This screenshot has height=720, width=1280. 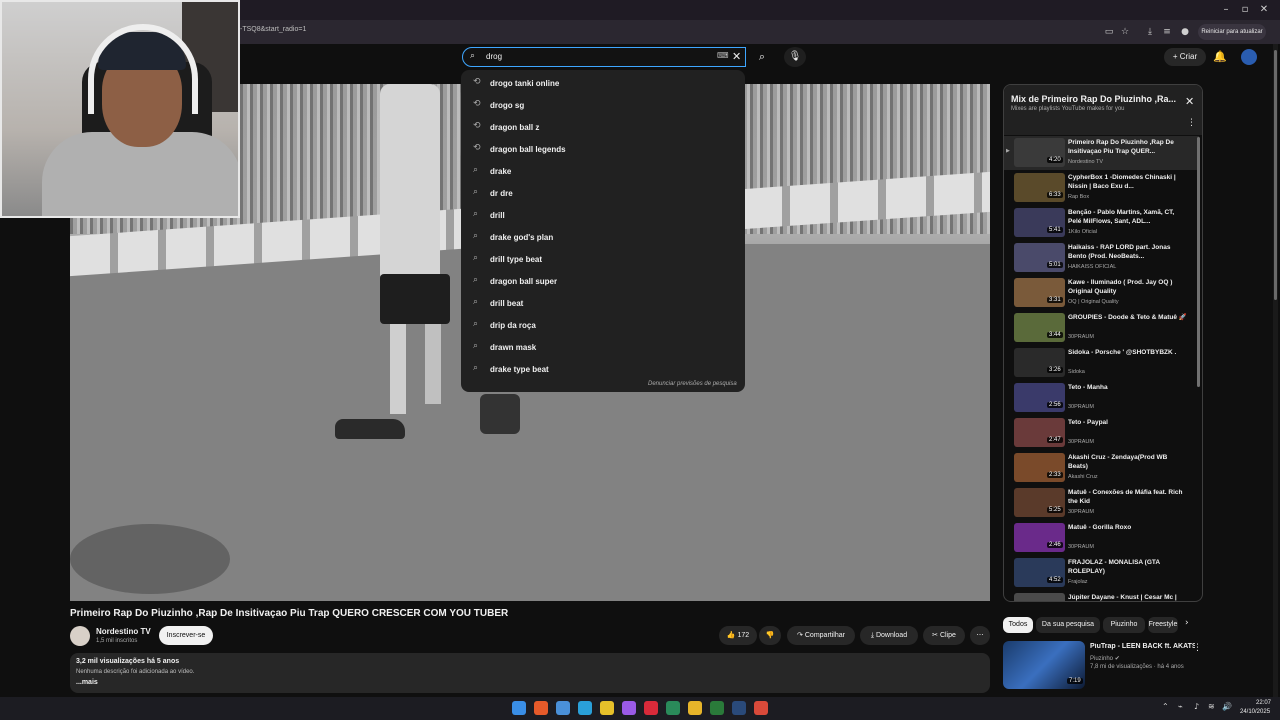 What do you see at coordinates (821, 635) in the screenshot?
I see `share-button: ↷ Compartilhar` at bounding box center [821, 635].